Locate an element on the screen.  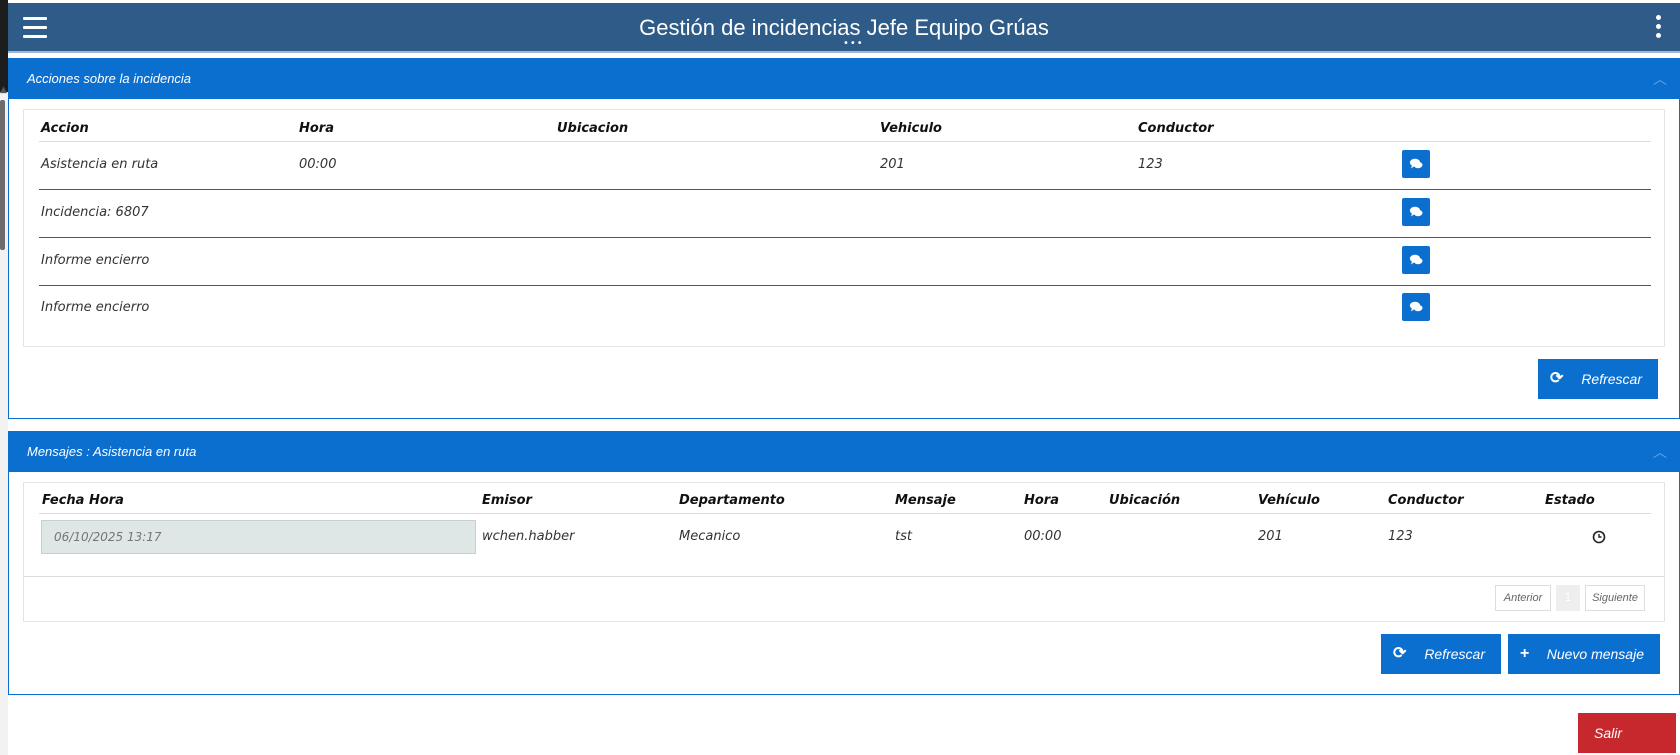
kebab-menu-icon is located at coordinates (1659, 28).